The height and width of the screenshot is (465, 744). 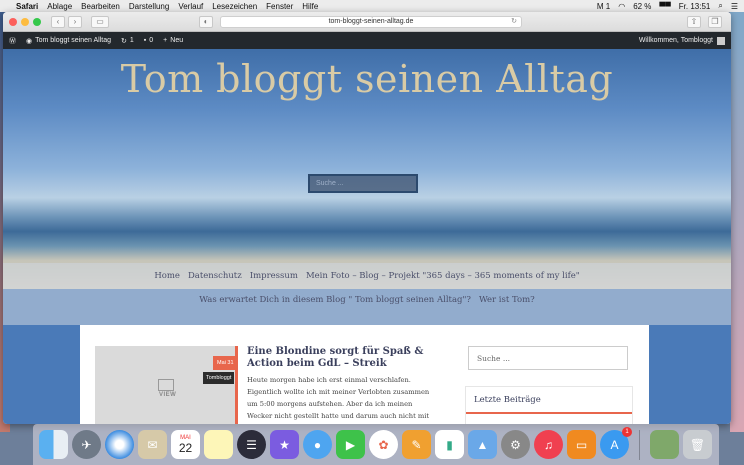 I want to click on notification-center-icon: ☰, so click(x=734, y=6).